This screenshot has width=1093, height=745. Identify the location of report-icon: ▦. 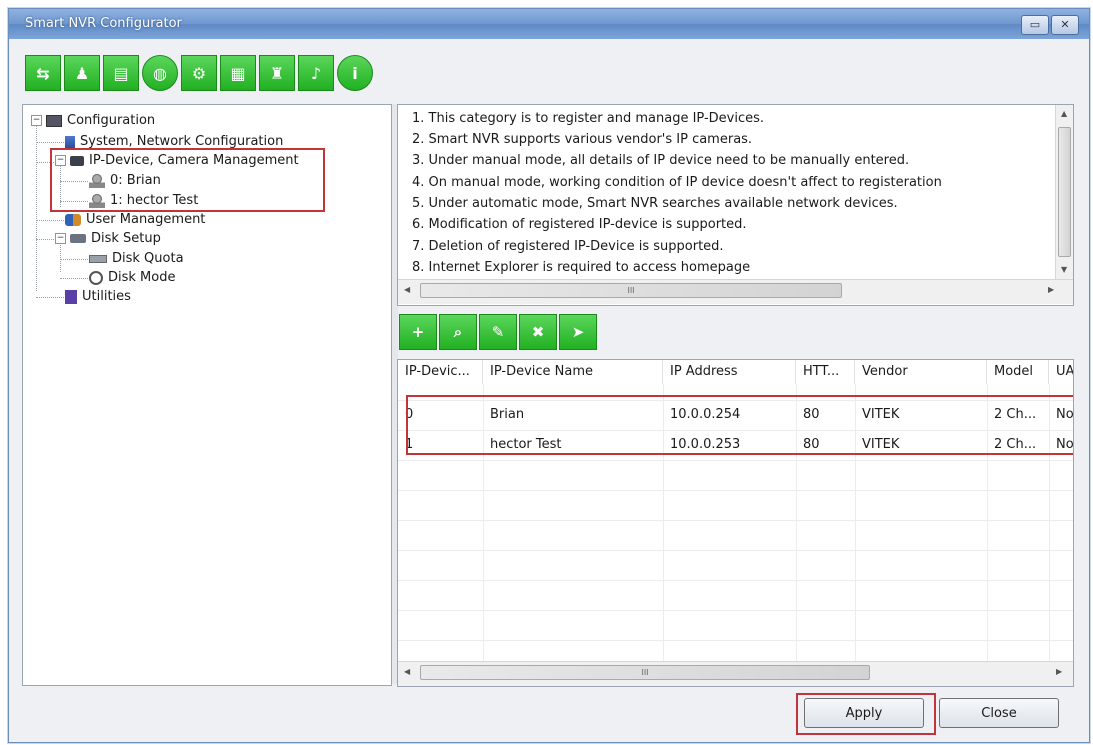
(238, 73).